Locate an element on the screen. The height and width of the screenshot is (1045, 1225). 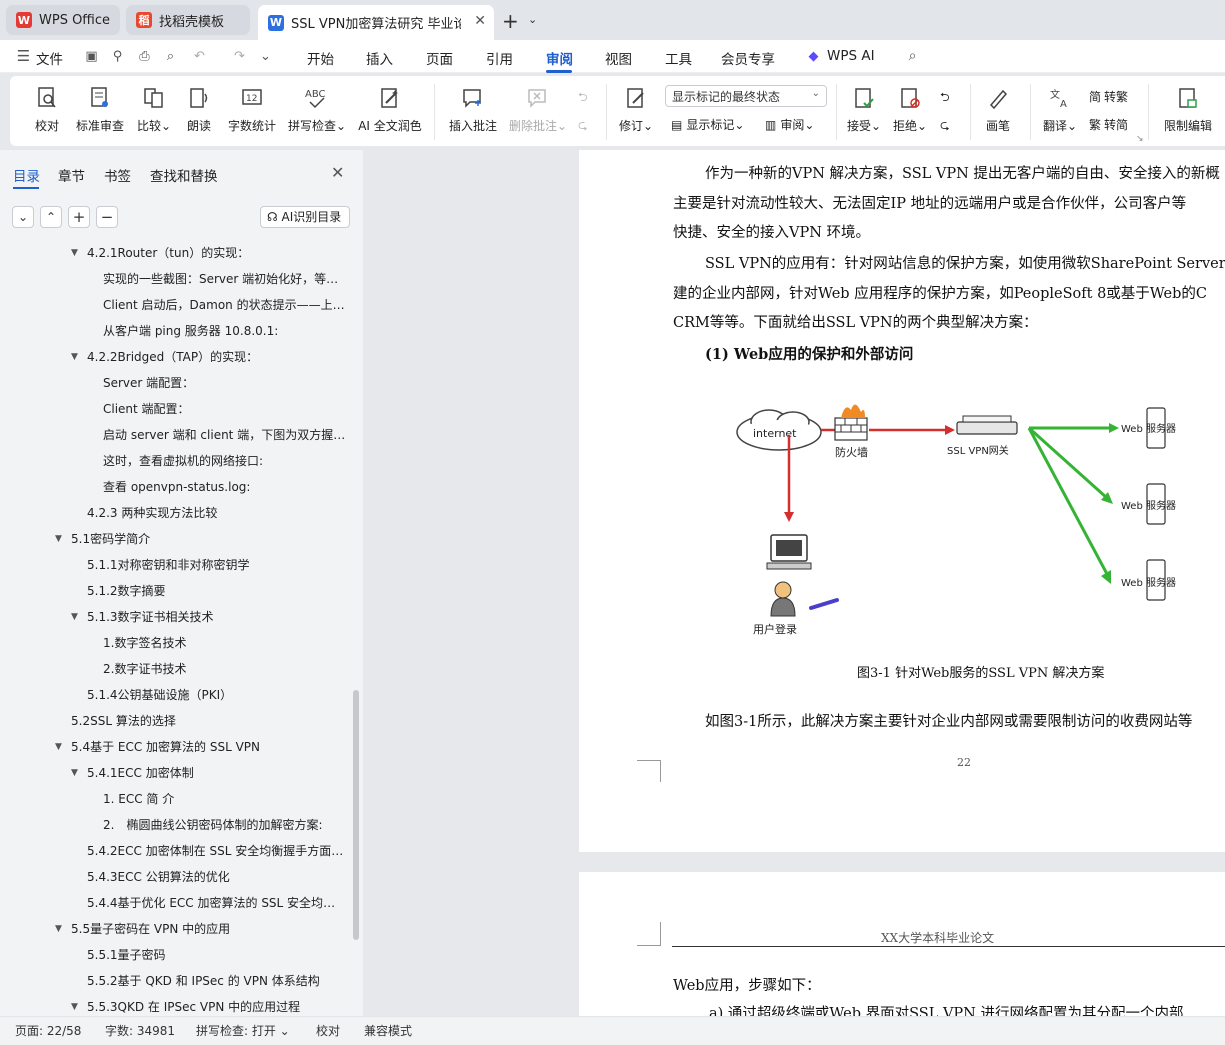
menu-home: 开始 is located at coordinates (320, 58).